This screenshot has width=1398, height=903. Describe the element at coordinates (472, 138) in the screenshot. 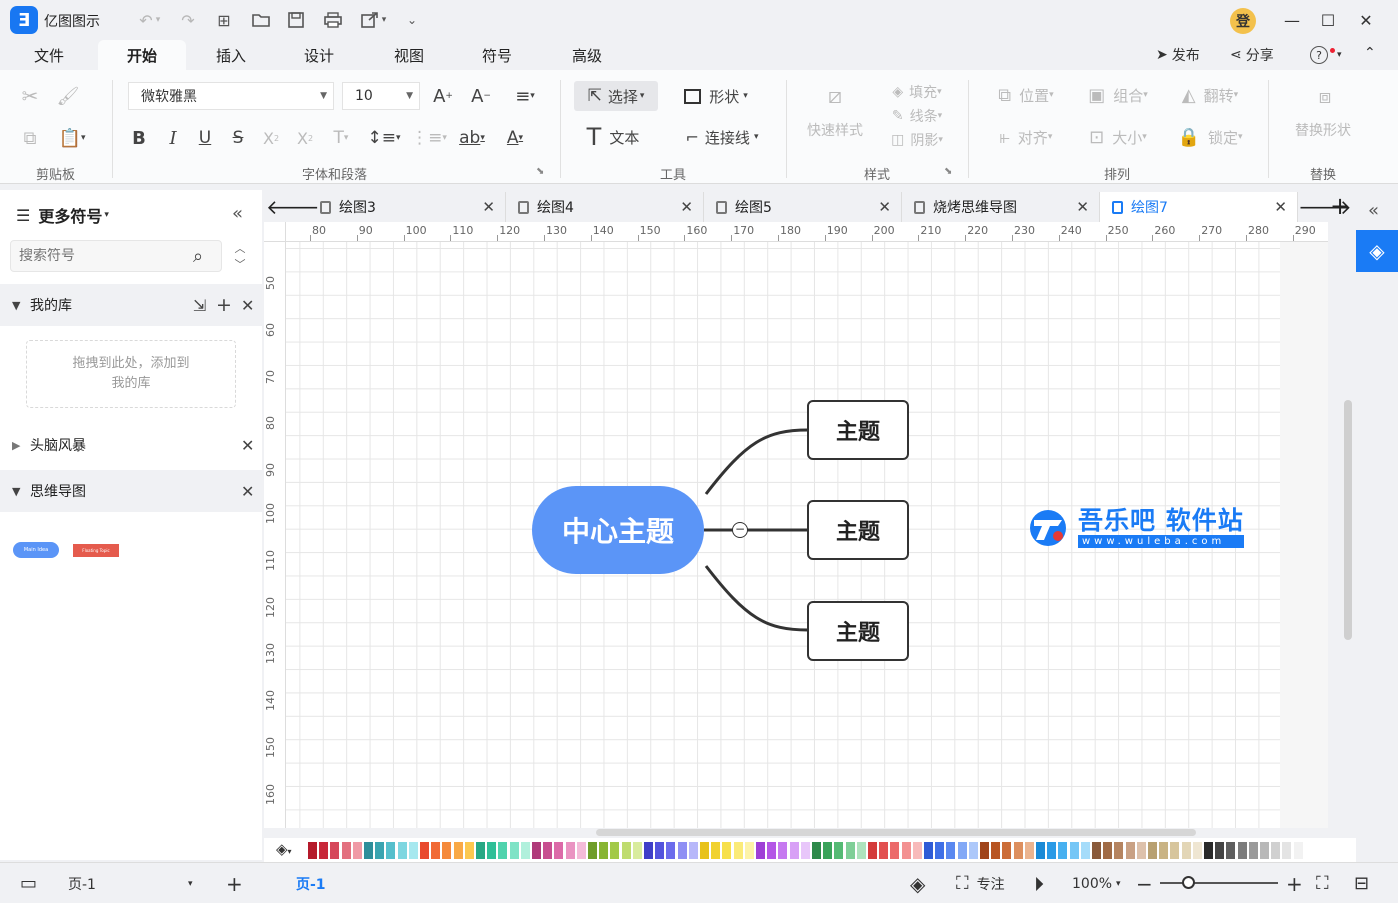

I see `highlight-icon: ab ▾` at that location.